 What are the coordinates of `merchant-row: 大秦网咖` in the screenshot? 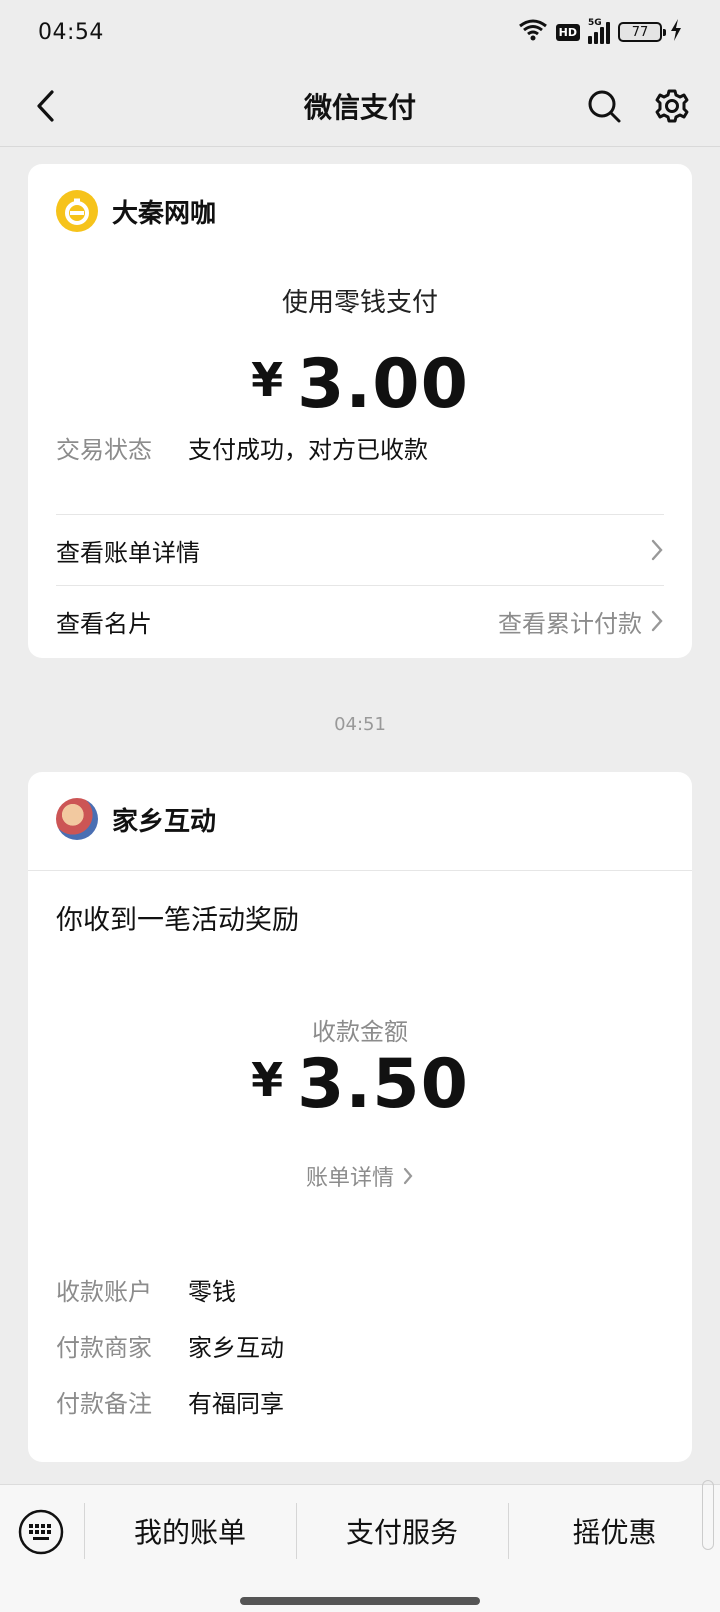 It's located at (136, 211).